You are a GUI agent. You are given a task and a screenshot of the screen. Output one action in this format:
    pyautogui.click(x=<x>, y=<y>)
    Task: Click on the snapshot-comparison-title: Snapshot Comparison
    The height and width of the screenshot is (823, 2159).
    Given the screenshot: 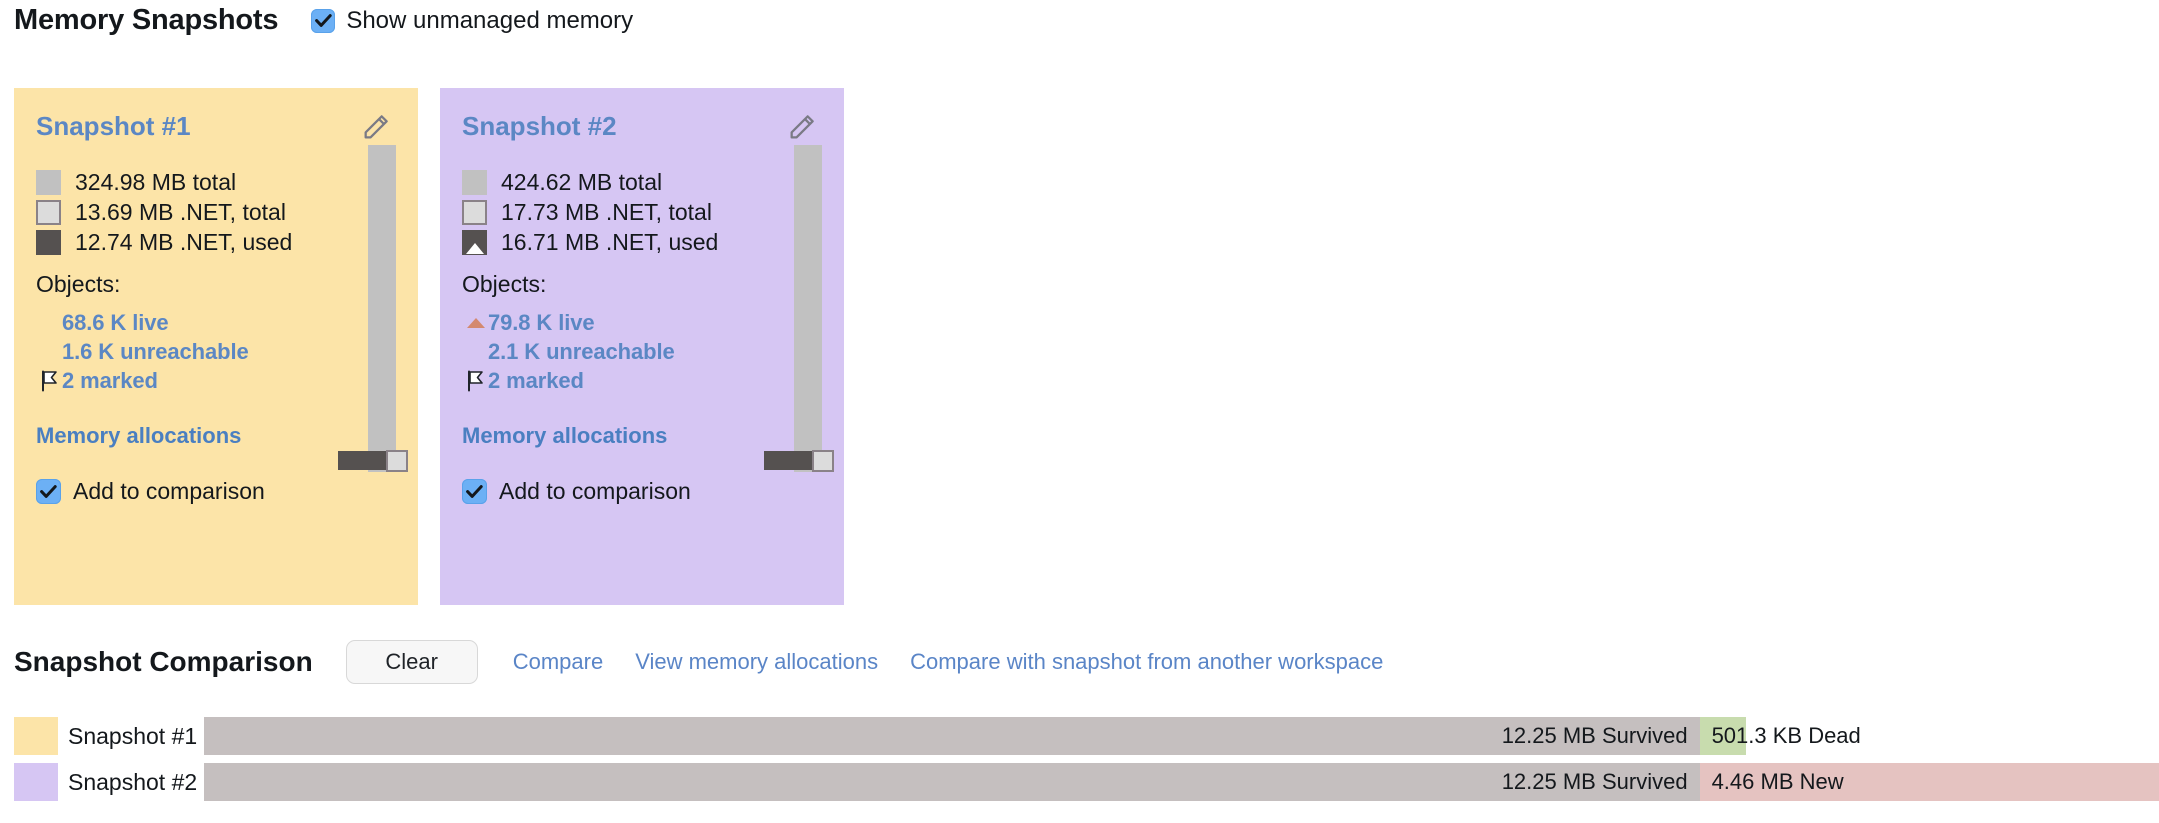 What is the action you would take?
    pyautogui.click(x=163, y=661)
    